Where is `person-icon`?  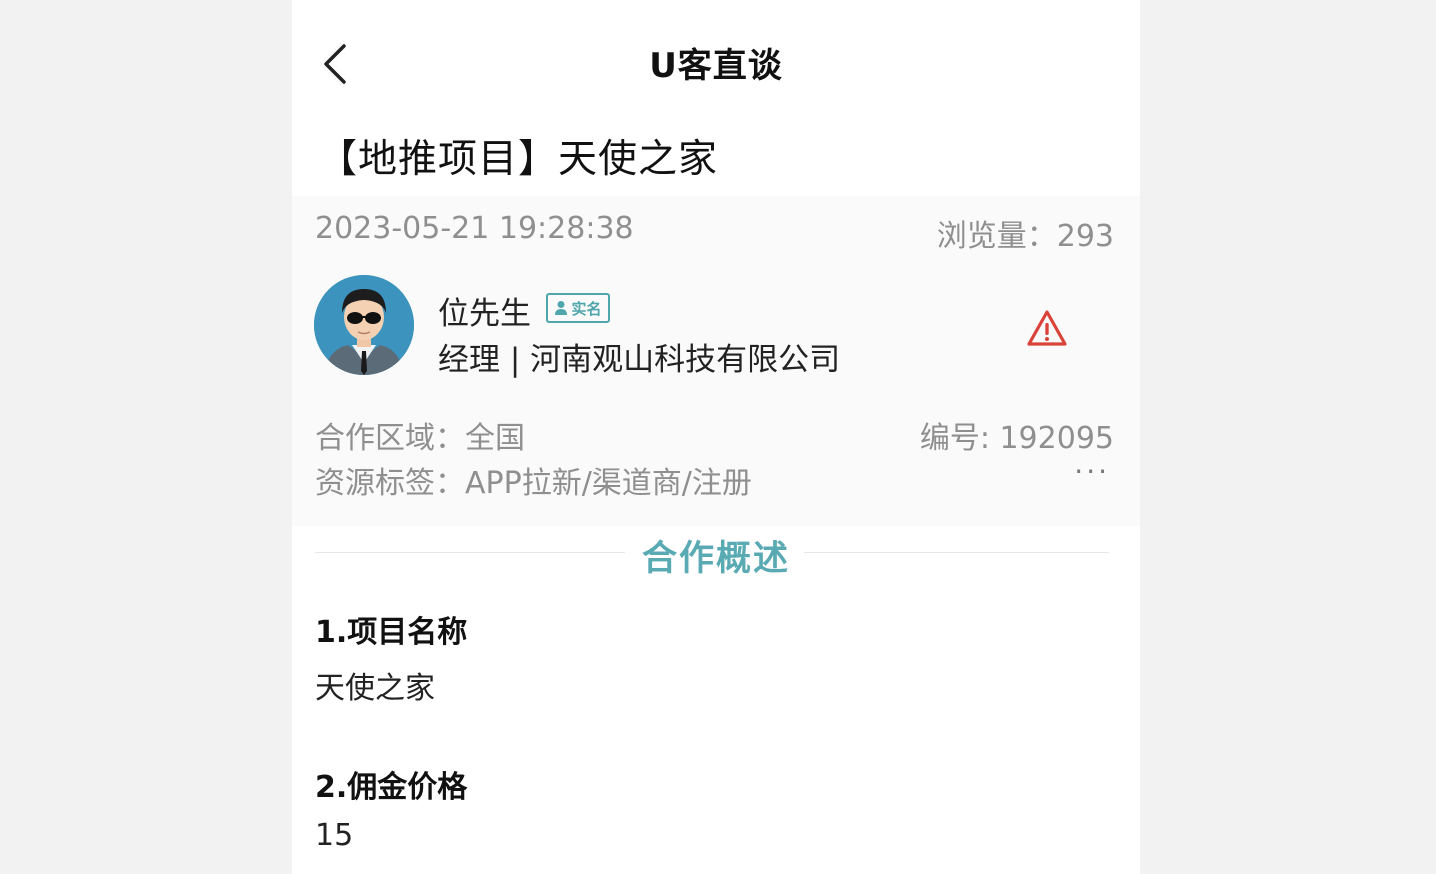 person-icon is located at coordinates (561, 308).